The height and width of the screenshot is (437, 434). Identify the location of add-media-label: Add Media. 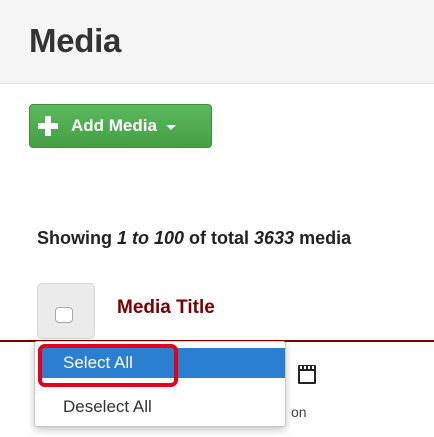
(114, 125).